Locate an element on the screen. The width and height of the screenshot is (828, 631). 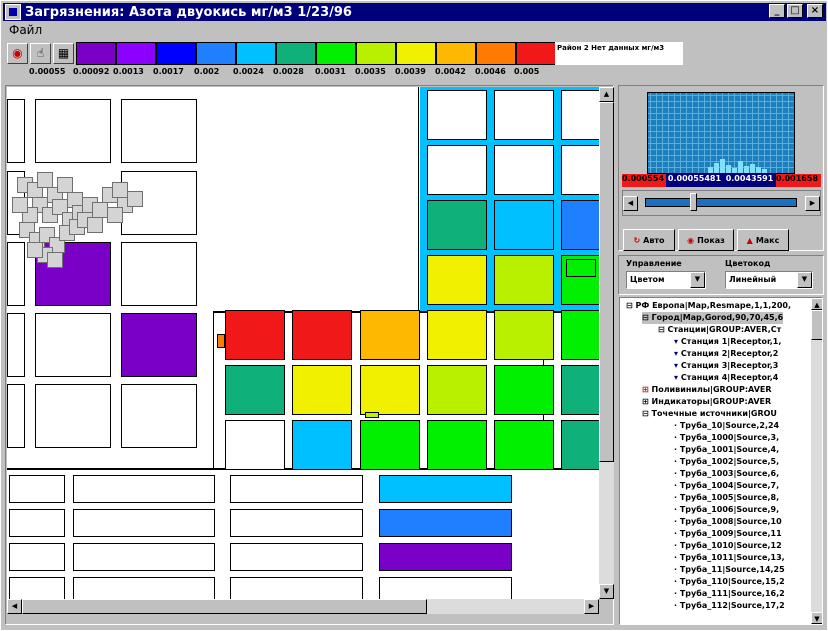
show-button: ◉ Показ is located at coordinates (706, 240).